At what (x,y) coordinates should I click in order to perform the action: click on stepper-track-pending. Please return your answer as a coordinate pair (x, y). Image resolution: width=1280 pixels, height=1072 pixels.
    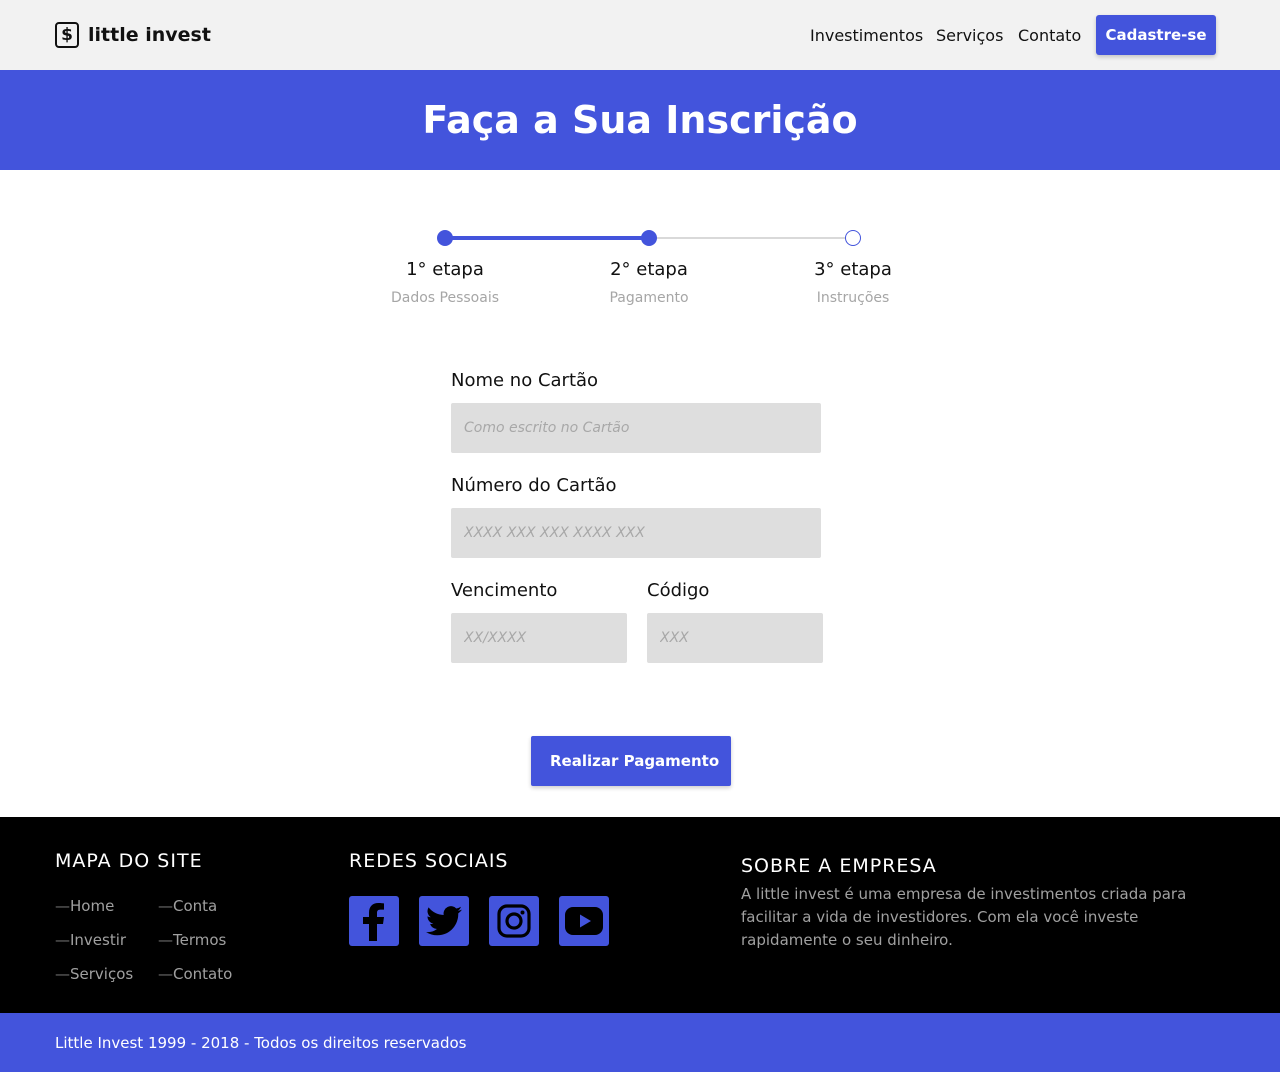
    Looking at the image, I should click on (751, 238).